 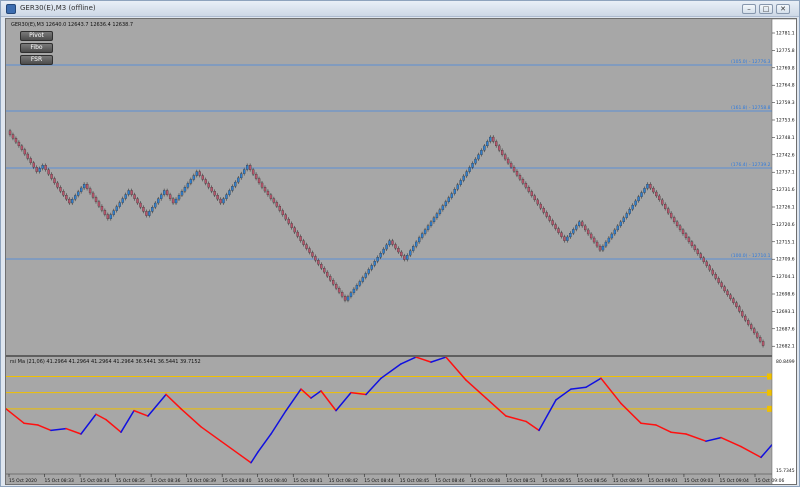 What do you see at coordinates (785, 362) in the screenshot?
I see `indicator-scale-top: 80.8499` at bounding box center [785, 362].